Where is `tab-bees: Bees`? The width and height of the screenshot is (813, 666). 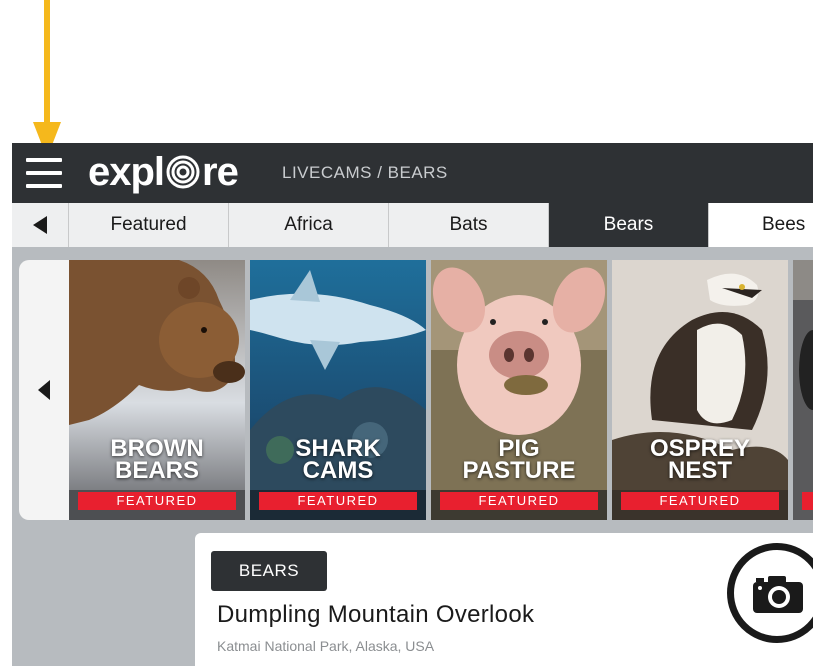
tab-bees: Bees is located at coordinates (761, 225).